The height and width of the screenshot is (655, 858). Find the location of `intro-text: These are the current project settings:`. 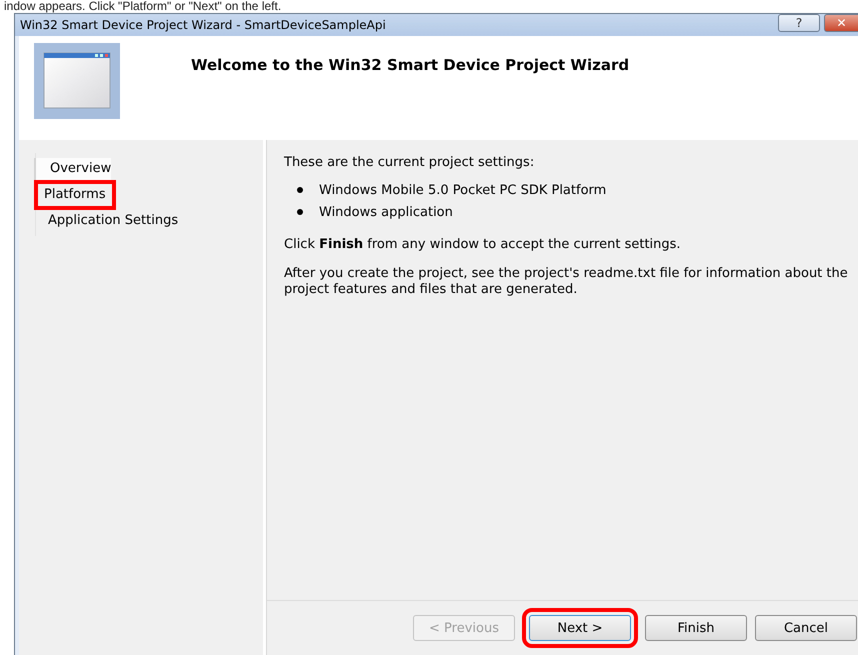

intro-text: These are the current project settings: is located at coordinates (410, 163).